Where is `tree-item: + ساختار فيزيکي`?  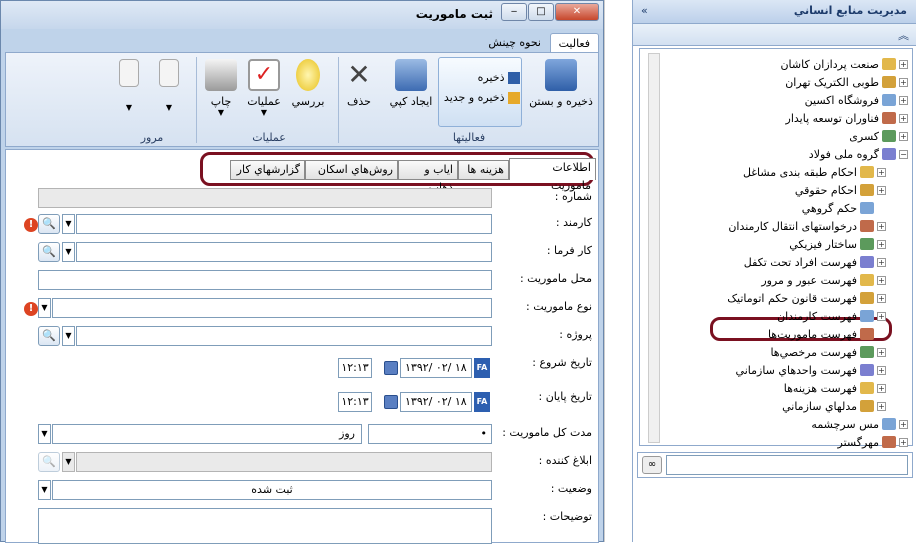
tree-item: + ساختار فيزيکي is located at coordinates (777, 244).